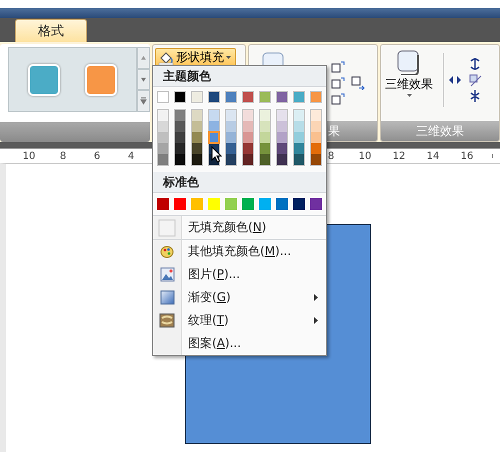 The height and width of the screenshot is (452, 500). I want to click on group-label: 三维效果, so click(440, 131).